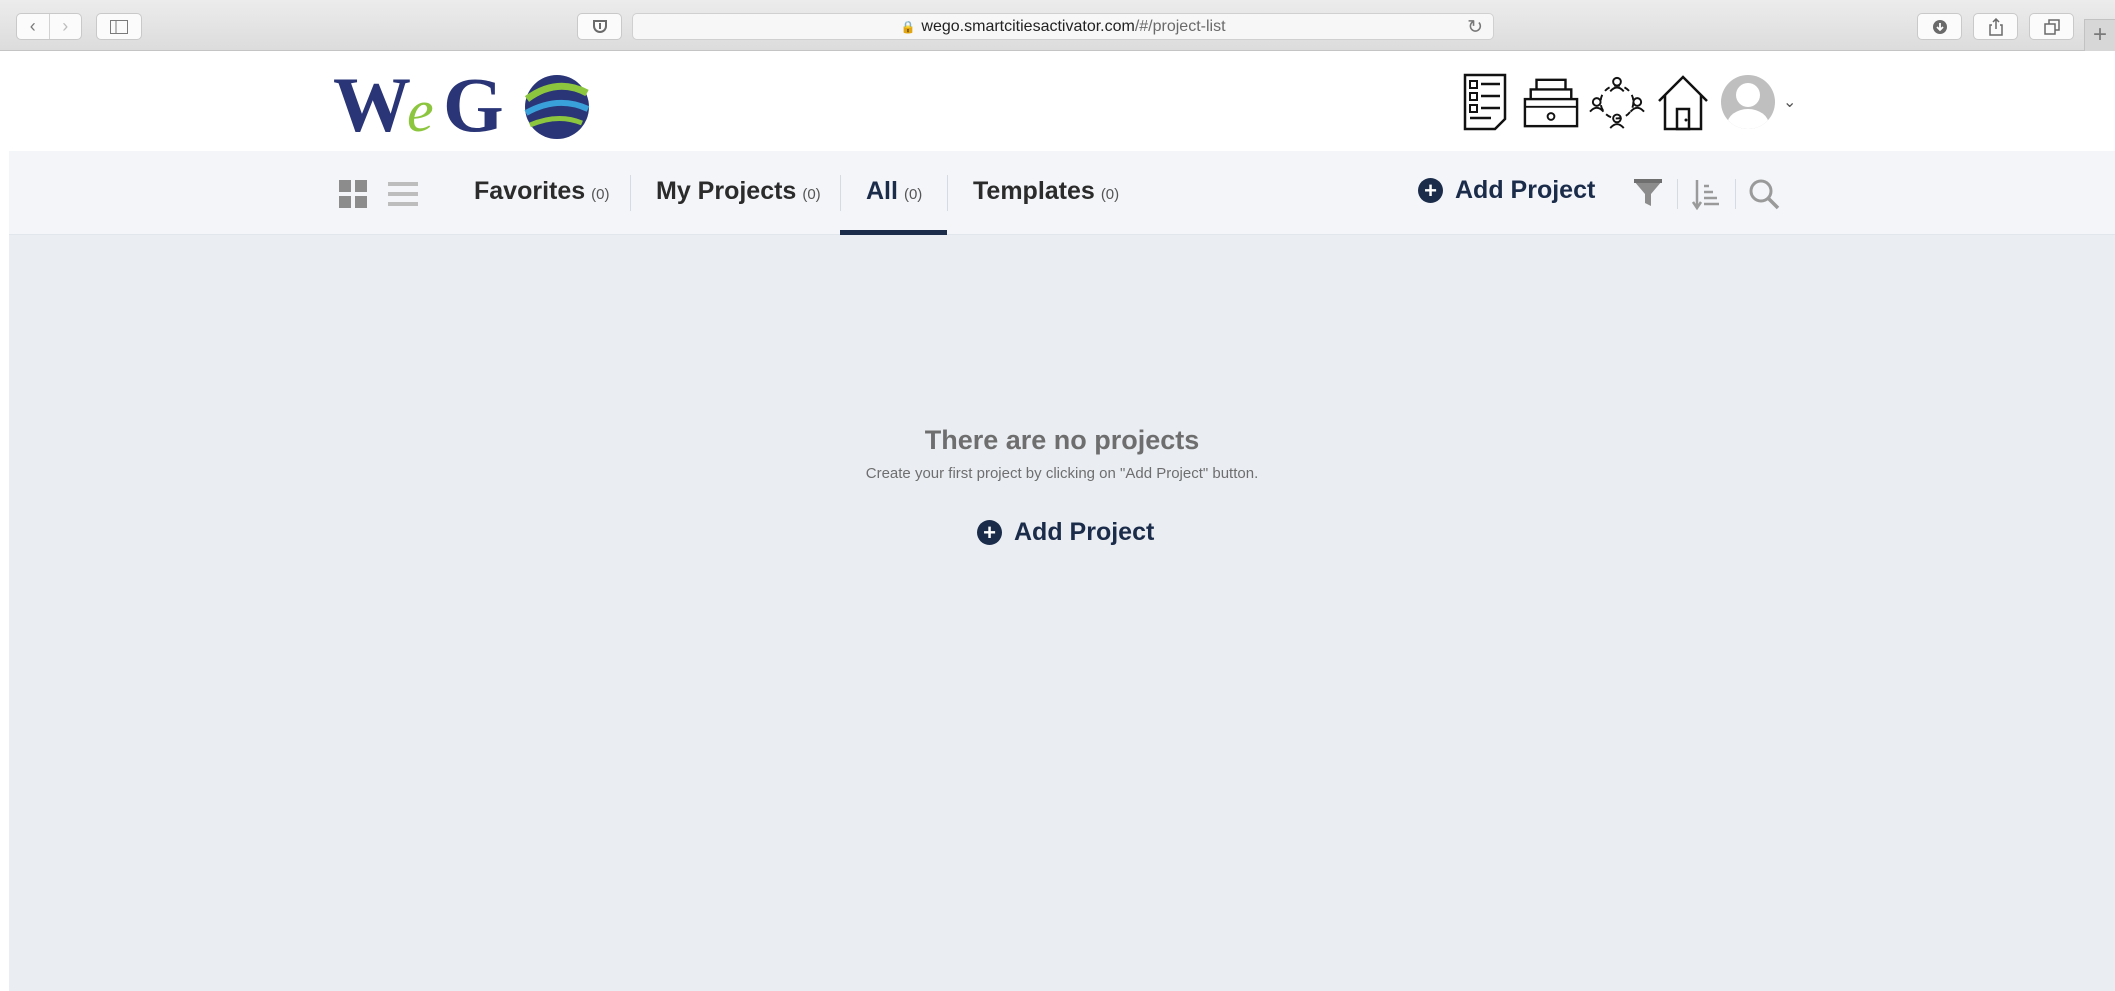 Image resolution: width=2115 pixels, height=991 pixels. I want to click on tab-all: All (0), so click(894, 194).